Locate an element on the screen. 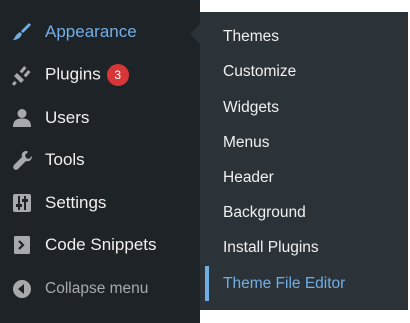 The width and height of the screenshot is (410, 323). sidebar-item-label: Tools is located at coordinates (65, 159).